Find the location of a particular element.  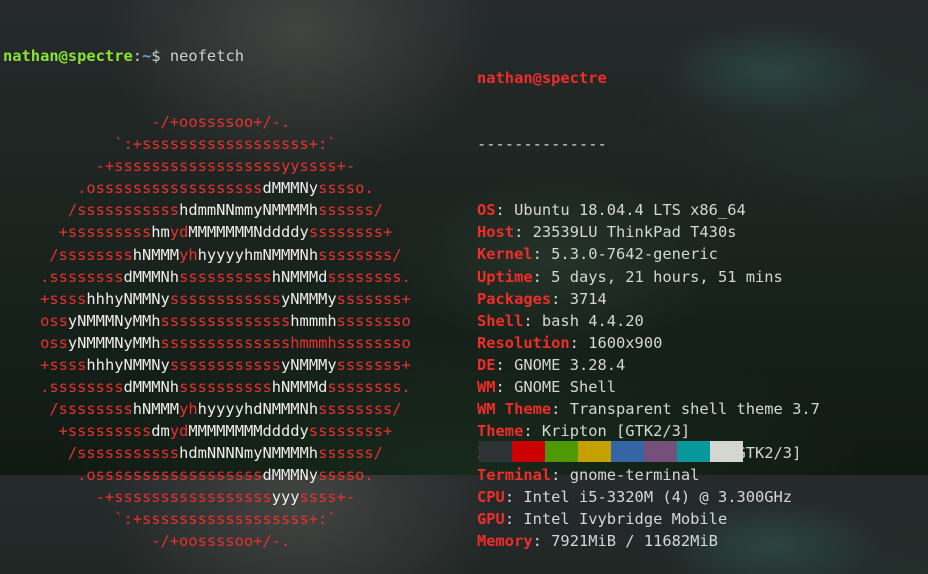

info-value: Ubuntu 18.04.4 LTS x86_64 is located at coordinates (630, 210).